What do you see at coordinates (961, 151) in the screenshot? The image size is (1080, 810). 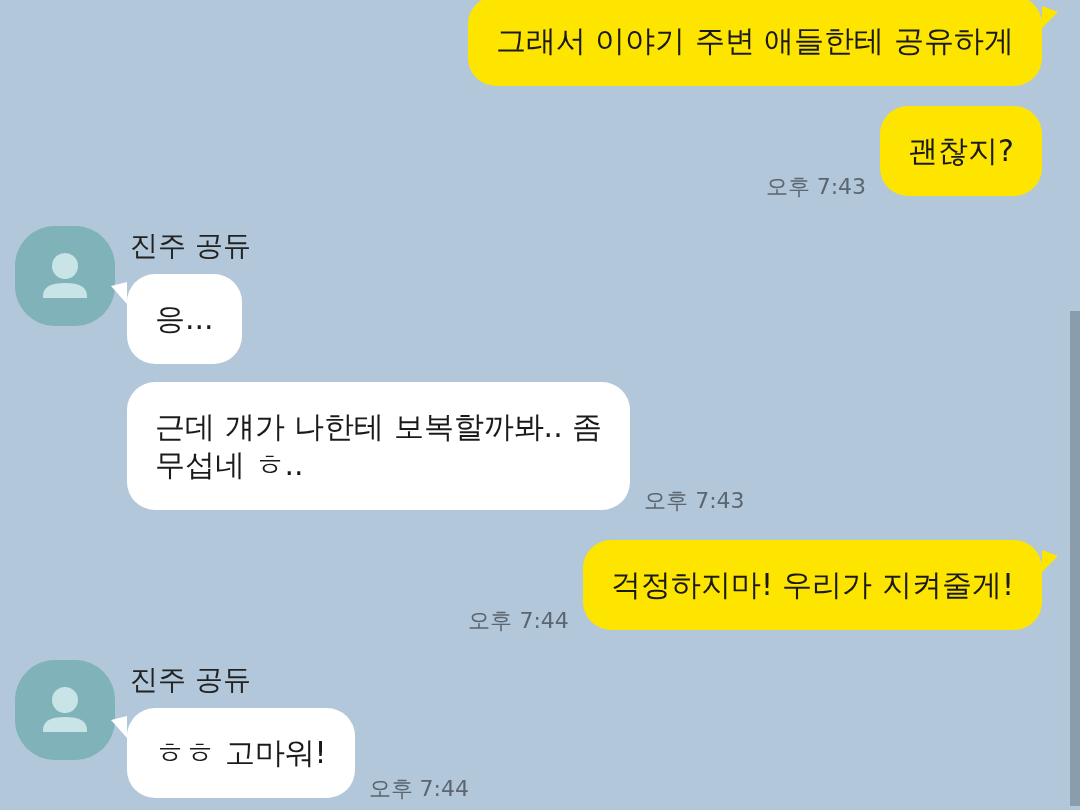 I see `message-bubble: 괜찮지?` at bounding box center [961, 151].